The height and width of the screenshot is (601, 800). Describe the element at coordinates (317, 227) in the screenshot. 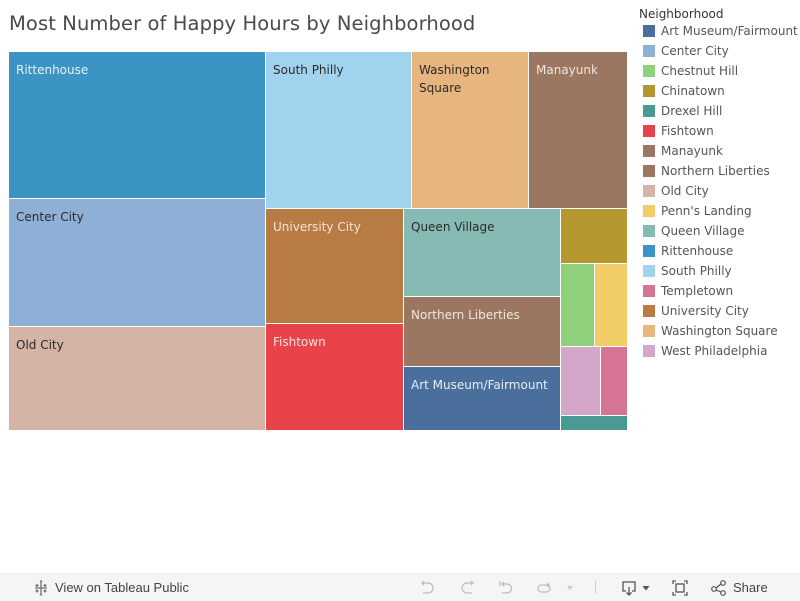

I see `treemap-cell-label: University City` at that location.